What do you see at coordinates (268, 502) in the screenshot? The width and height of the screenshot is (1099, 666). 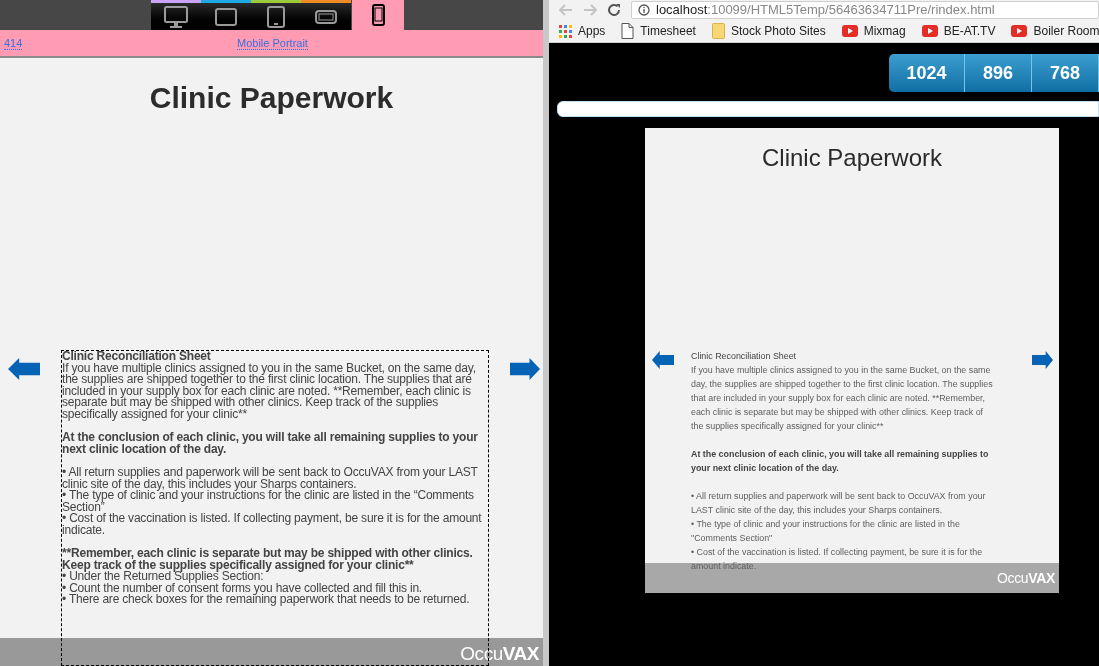 I see `bullet-item: • The type of clinic and your instructions for the clinic are listed in the “Comments Section”` at bounding box center [268, 502].